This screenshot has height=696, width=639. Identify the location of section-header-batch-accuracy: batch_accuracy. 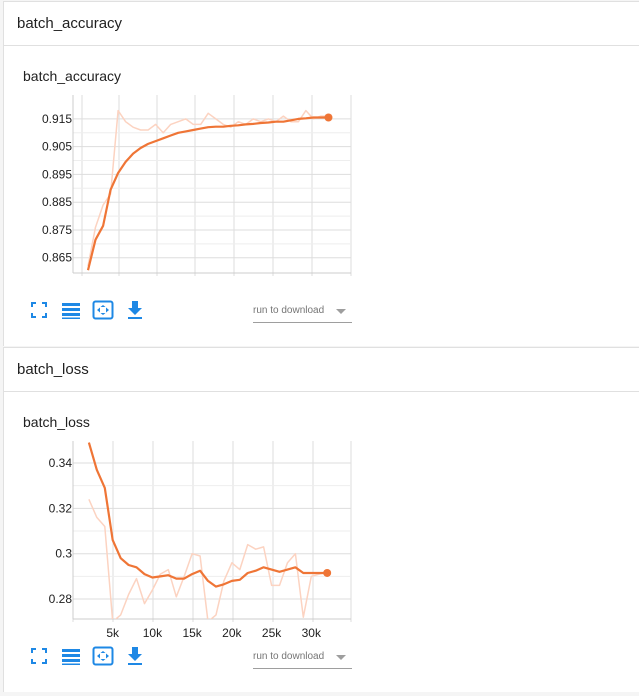
(321, 24).